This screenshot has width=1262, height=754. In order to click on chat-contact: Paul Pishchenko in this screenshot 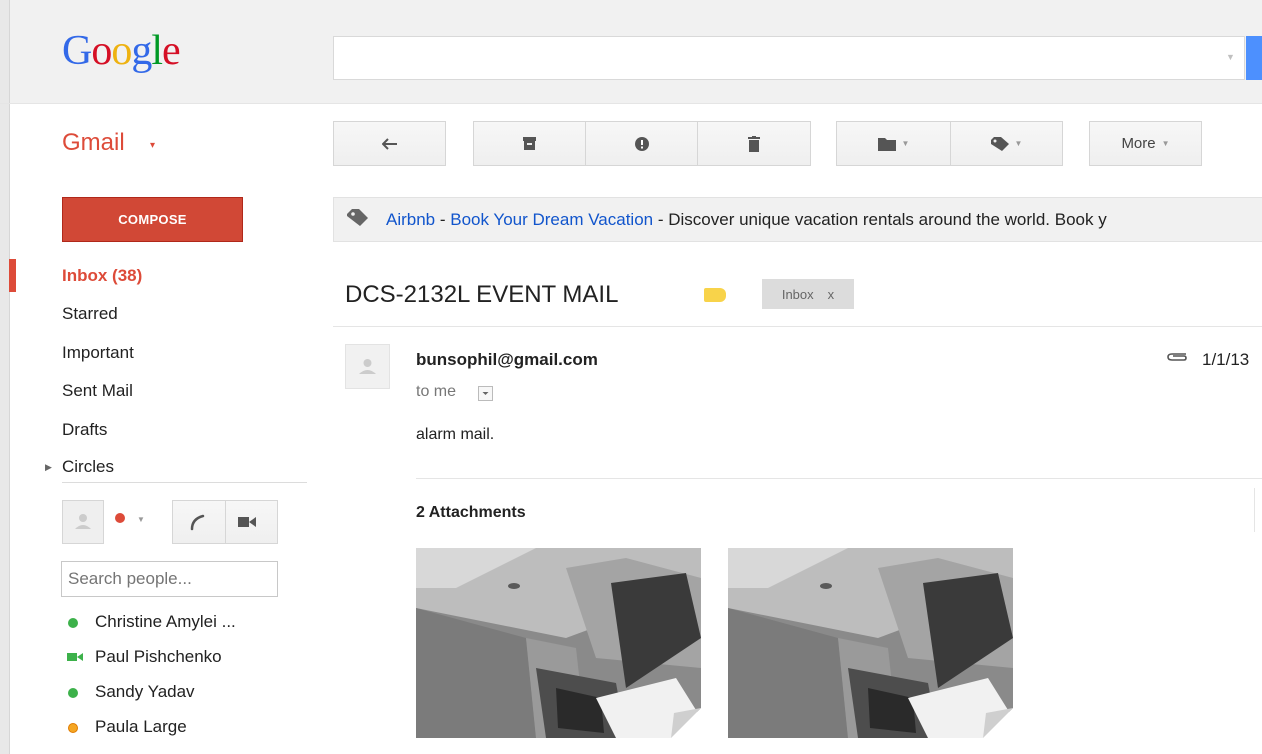, I will do `click(158, 657)`.